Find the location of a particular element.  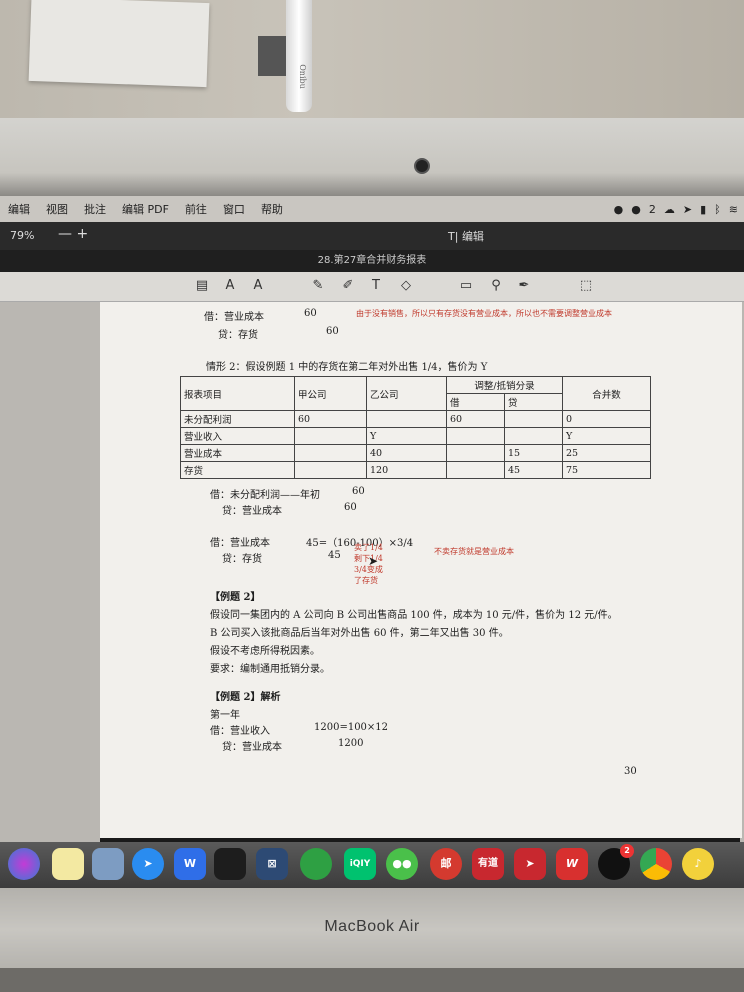

menu-edit: 编辑 is located at coordinates (19, 209).